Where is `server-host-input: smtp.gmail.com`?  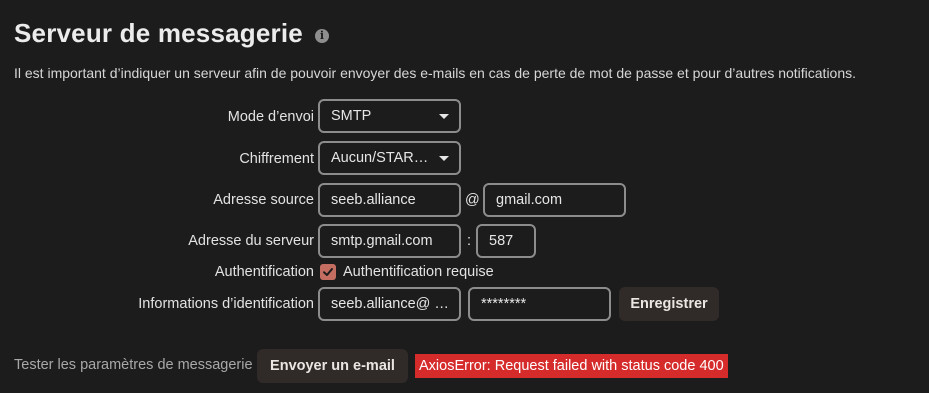 server-host-input: smtp.gmail.com is located at coordinates (389, 241).